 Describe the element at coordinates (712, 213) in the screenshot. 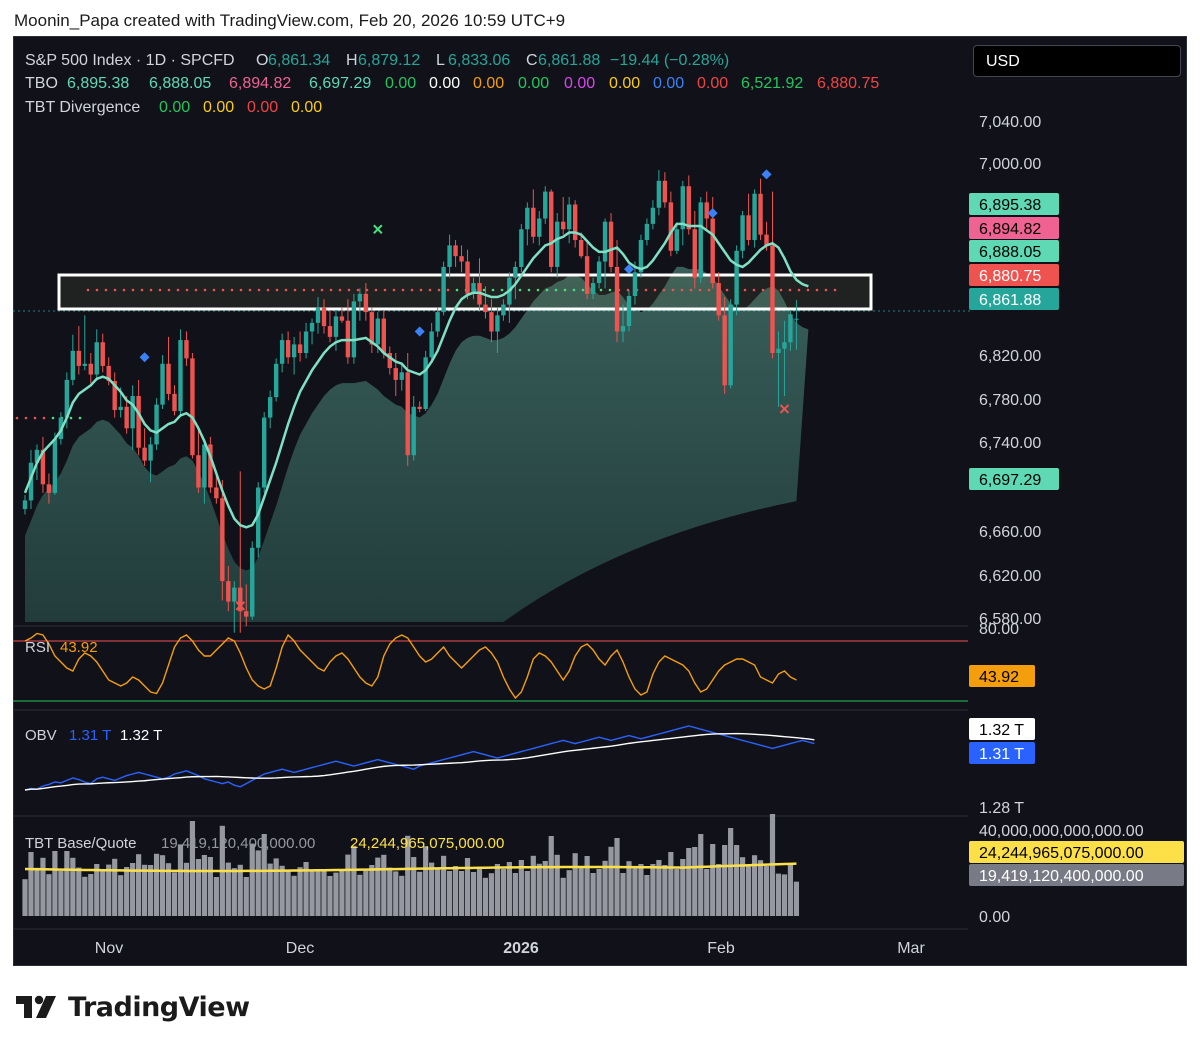

I see `diamond-marker` at that location.